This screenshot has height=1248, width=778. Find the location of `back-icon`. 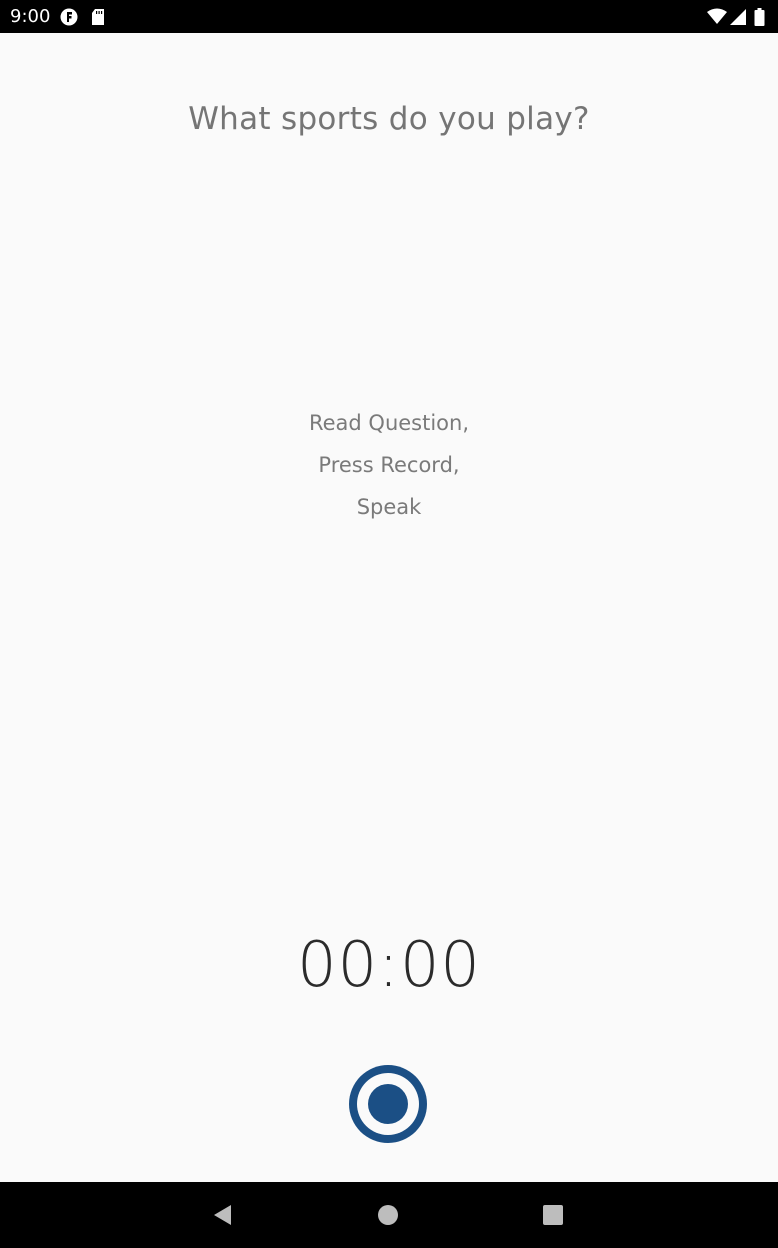

back-icon is located at coordinates (222, 1215).